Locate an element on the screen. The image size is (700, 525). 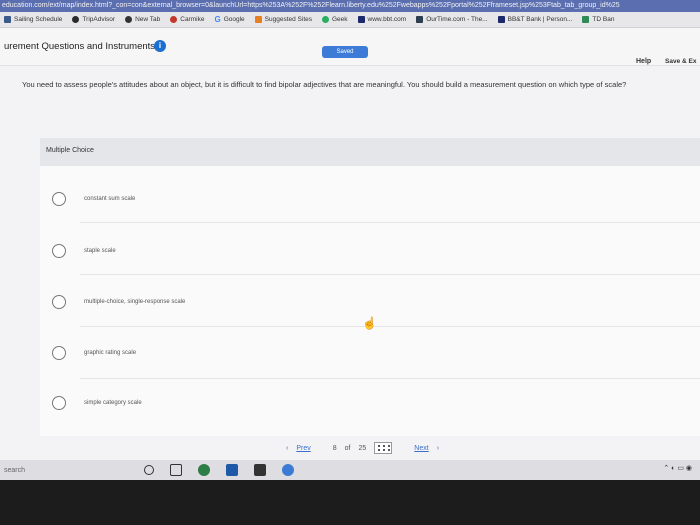
answer-option: staple scale is located at coordinates (84, 251).